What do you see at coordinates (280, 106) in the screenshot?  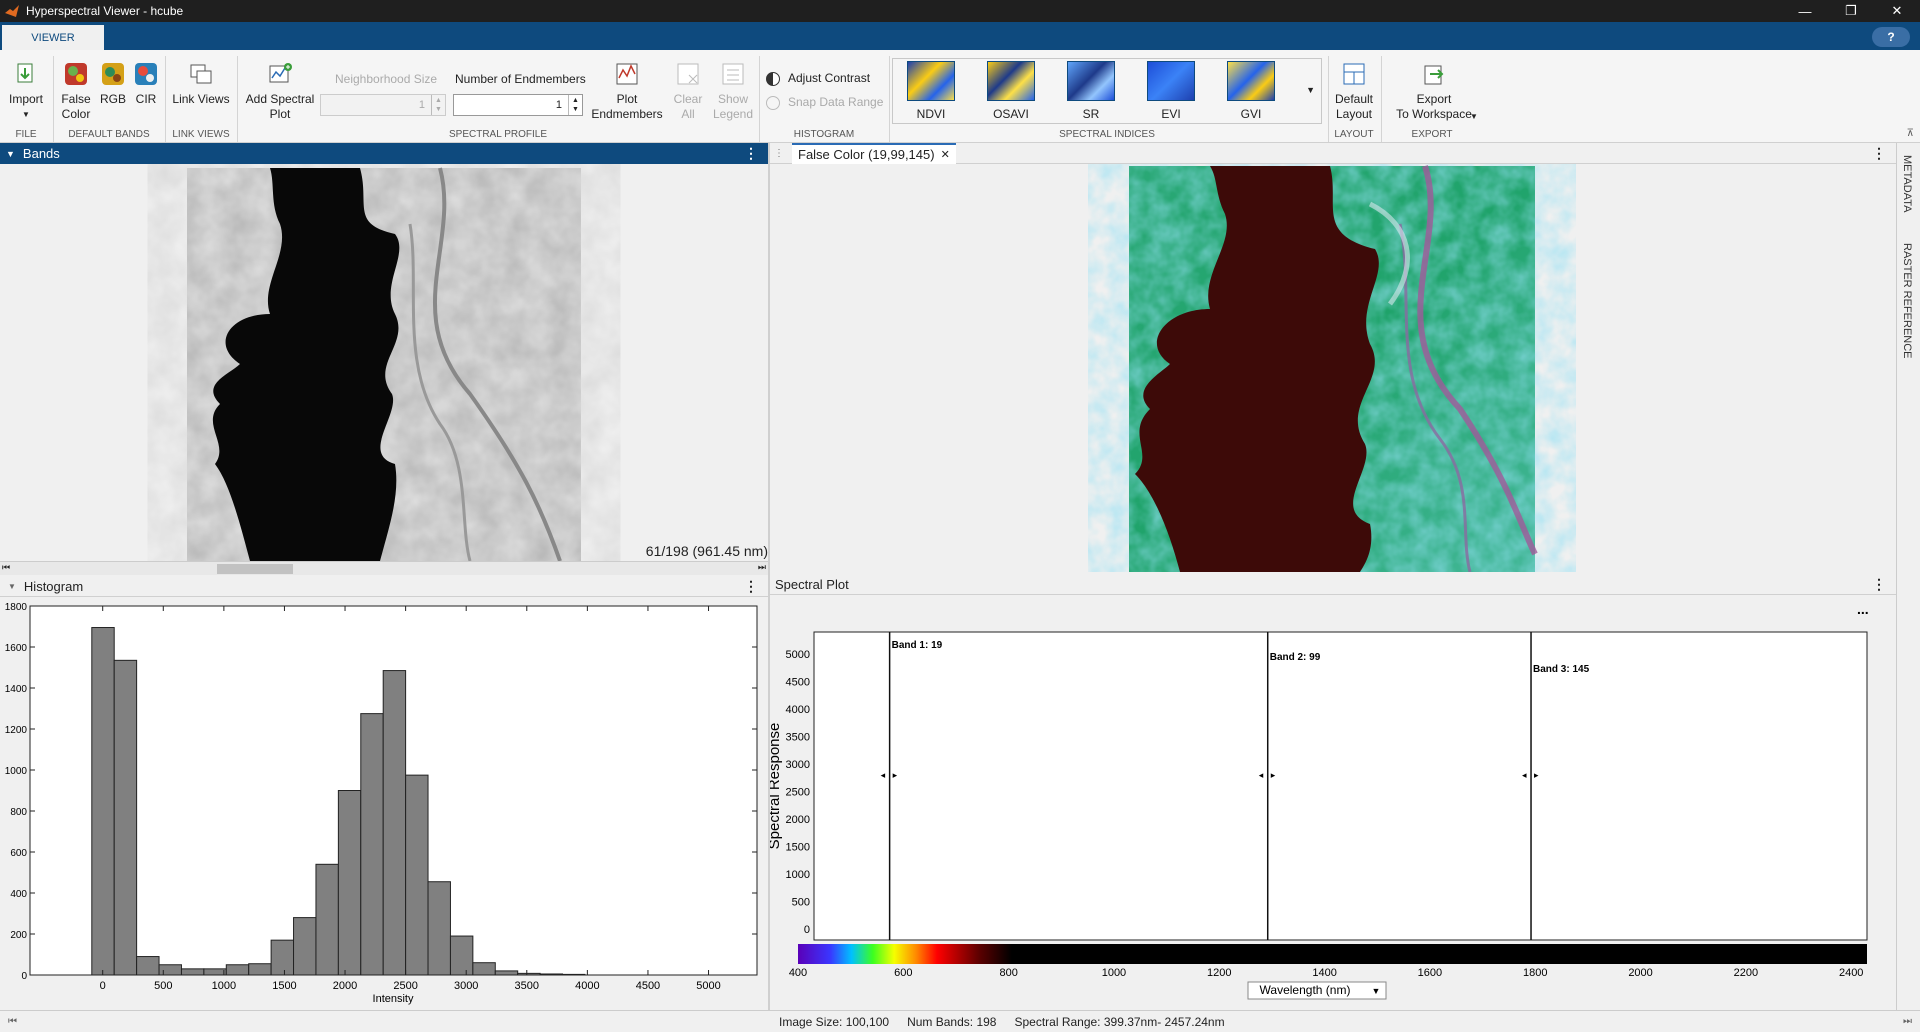 I see `add-spectral-plot-label: Add Spectral Plot` at bounding box center [280, 106].